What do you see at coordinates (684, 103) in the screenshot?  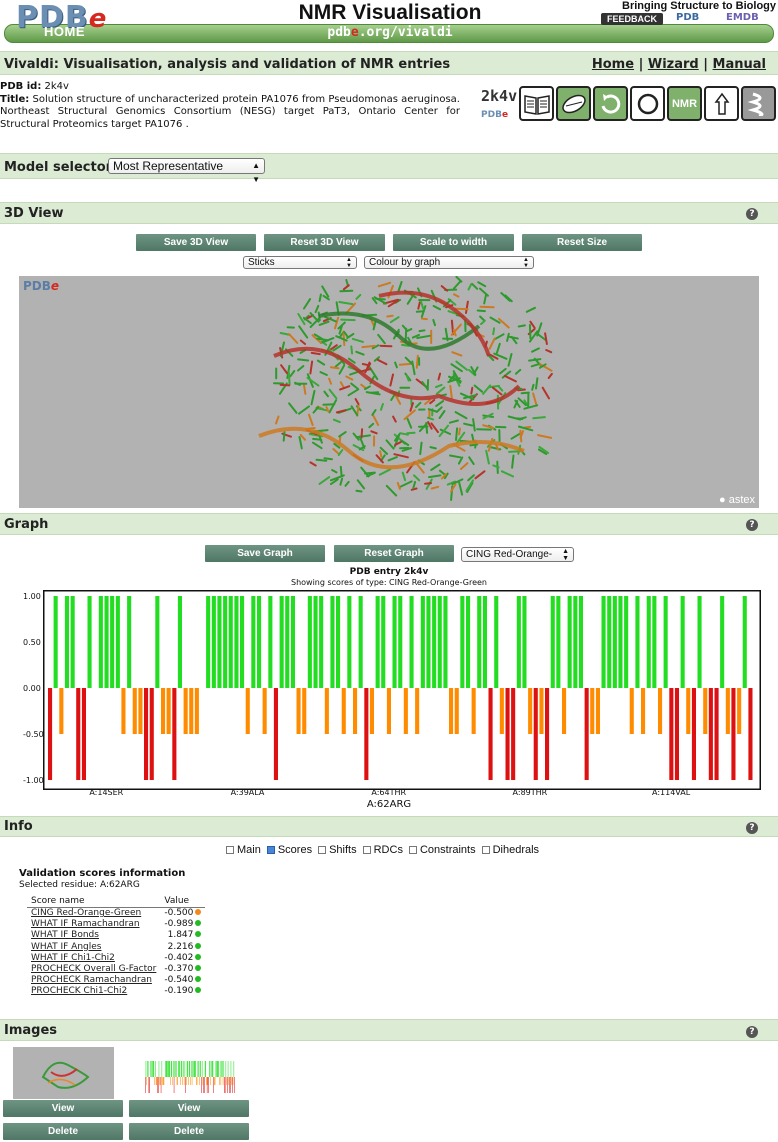 I see `nmr-icon: NMR` at bounding box center [684, 103].